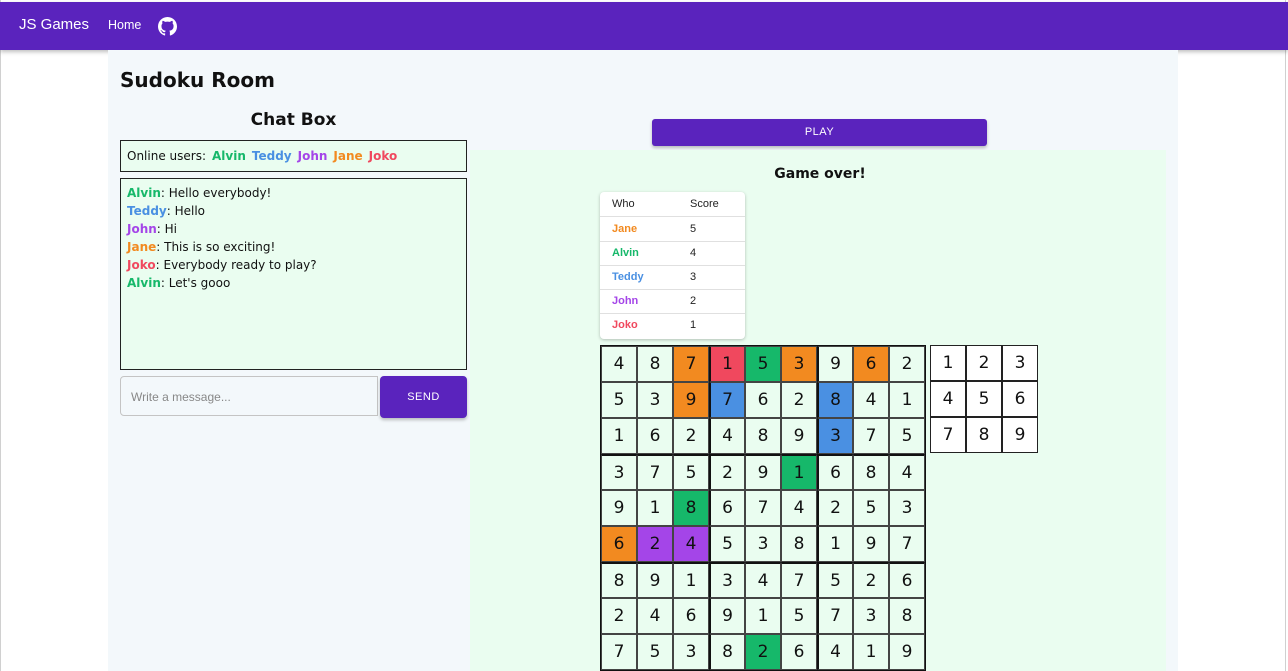 Image resolution: width=1288 pixels, height=671 pixels. I want to click on number-pad-key: 3, so click(1020, 363).